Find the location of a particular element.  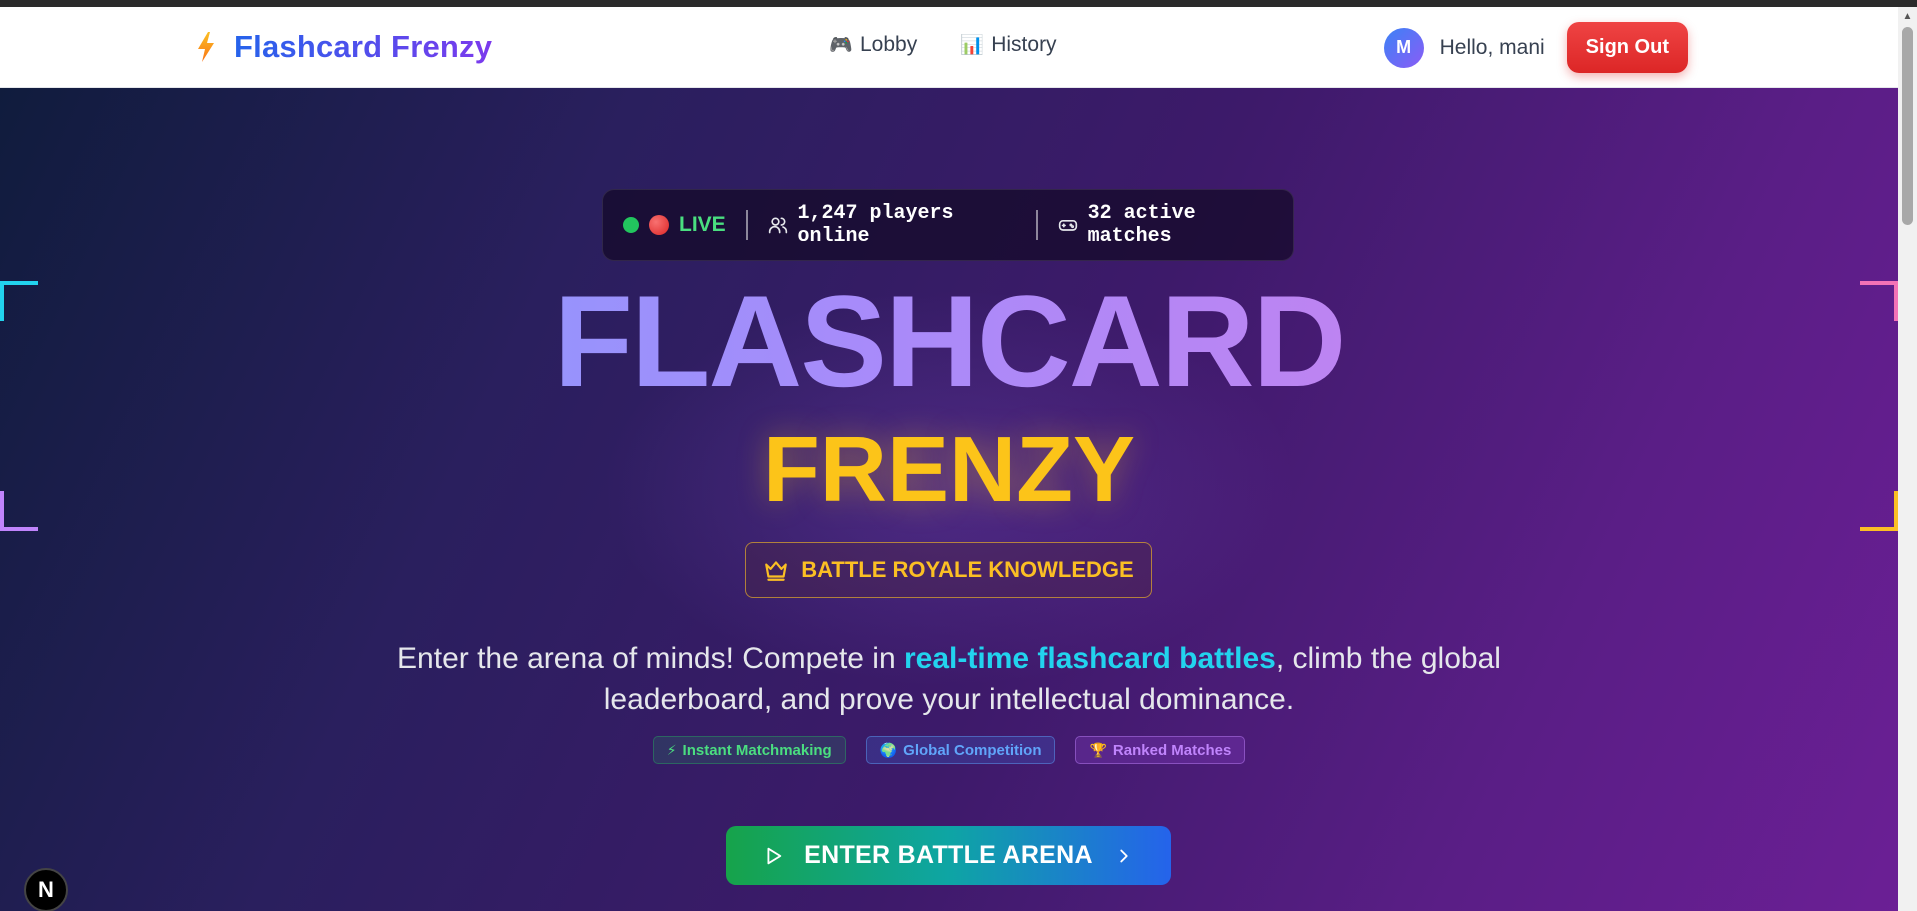

sign-out-button: Sign Out is located at coordinates (1627, 47).